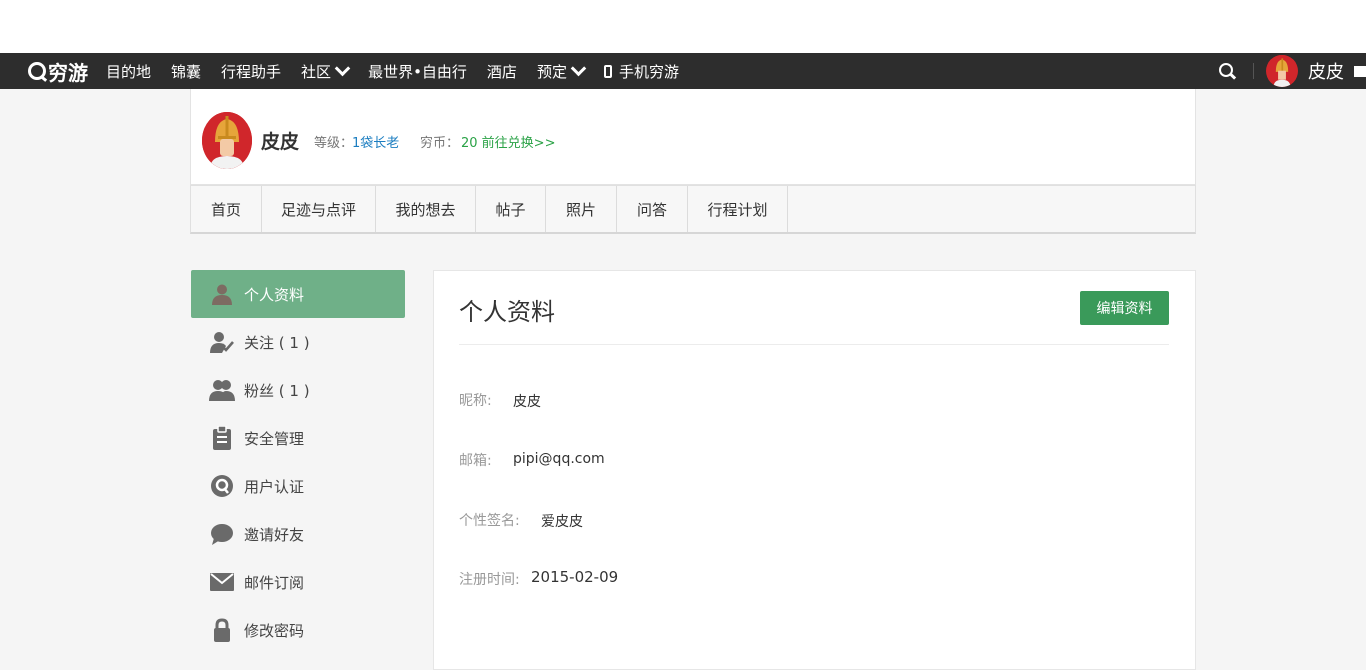 The image size is (1366, 670). Describe the element at coordinates (527, 402) in the screenshot. I see `nickname-value: 皮皮` at that location.